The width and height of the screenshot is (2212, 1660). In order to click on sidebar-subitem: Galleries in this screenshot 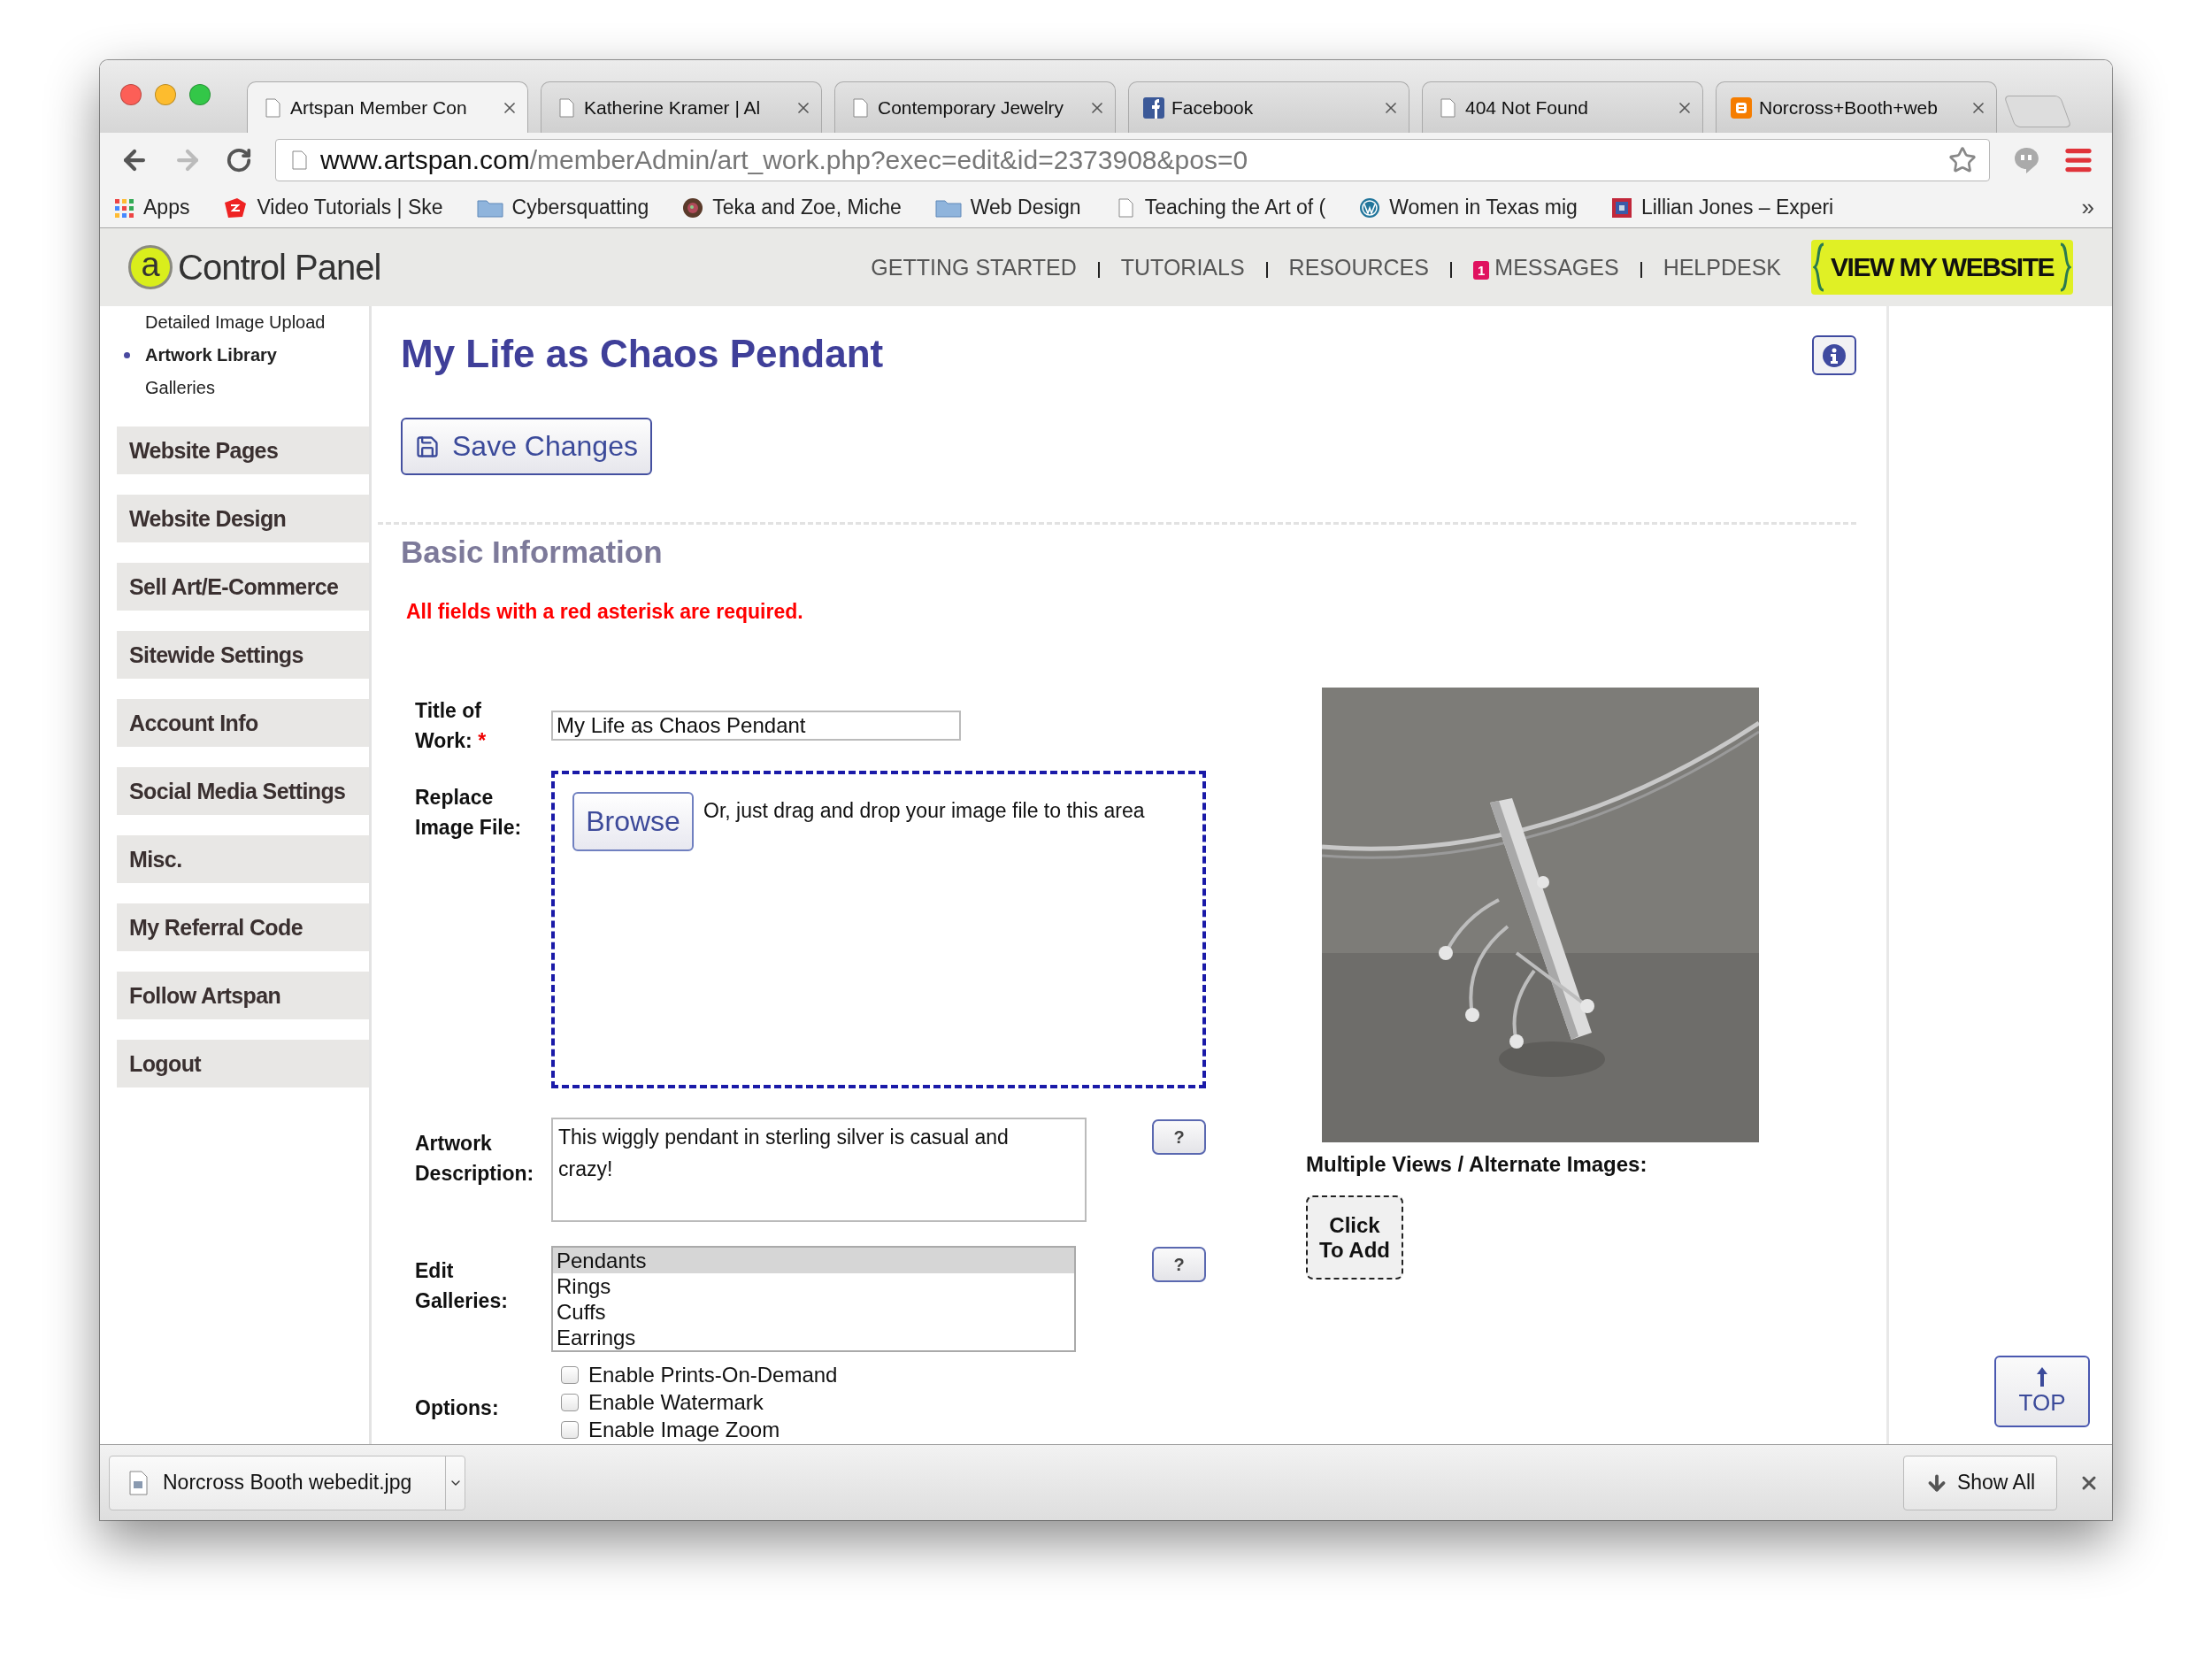, I will do `click(243, 388)`.